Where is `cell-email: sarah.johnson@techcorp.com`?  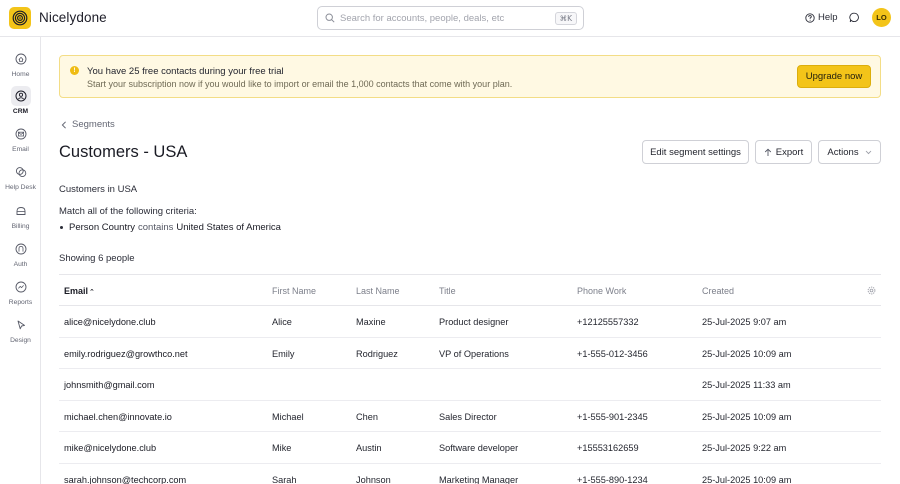
cell-email: sarah.johnson@techcorp.com is located at coordinates (125, 479).